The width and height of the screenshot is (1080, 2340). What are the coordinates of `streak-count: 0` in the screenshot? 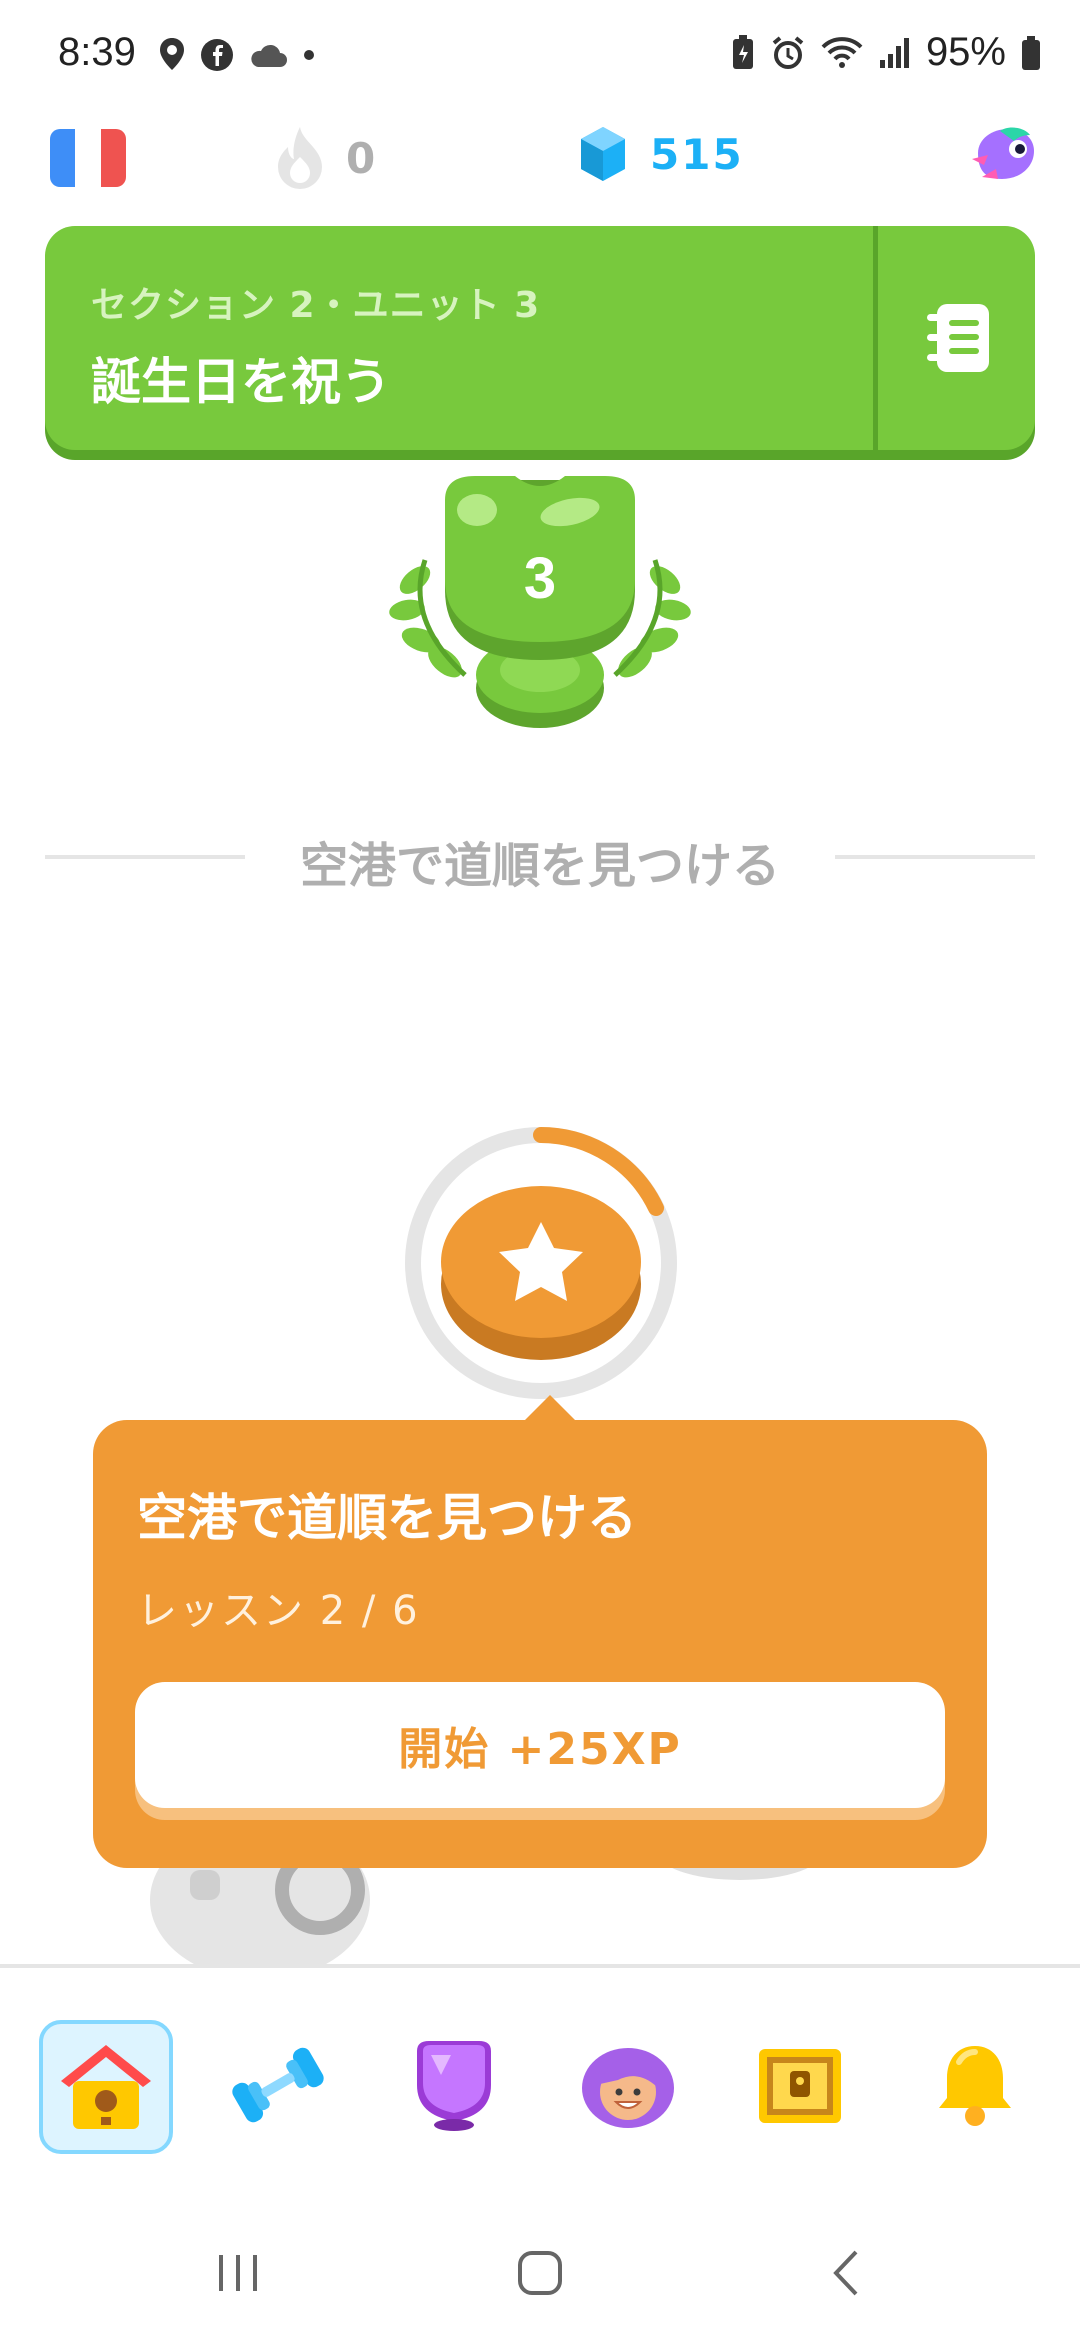 It's located at (361, 158).